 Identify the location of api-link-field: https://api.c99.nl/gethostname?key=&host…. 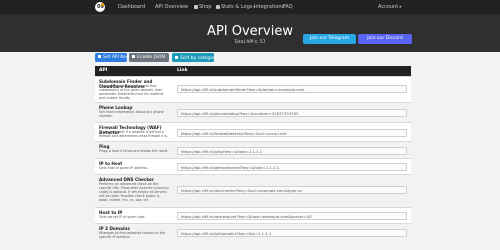
(292, 167).